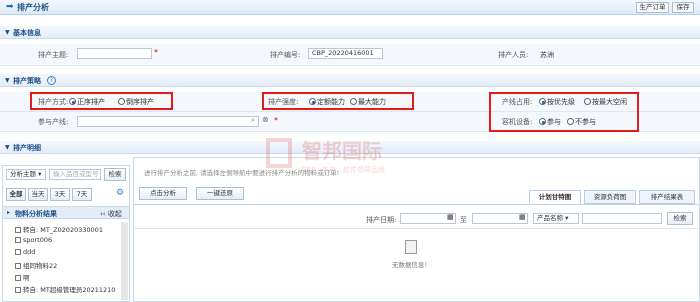 This screenshot has width=700, height=302. What do you see at coordinates (51, 80) in the screenshot?
I see `help-icon: ?` at bounding box center [51, 80].